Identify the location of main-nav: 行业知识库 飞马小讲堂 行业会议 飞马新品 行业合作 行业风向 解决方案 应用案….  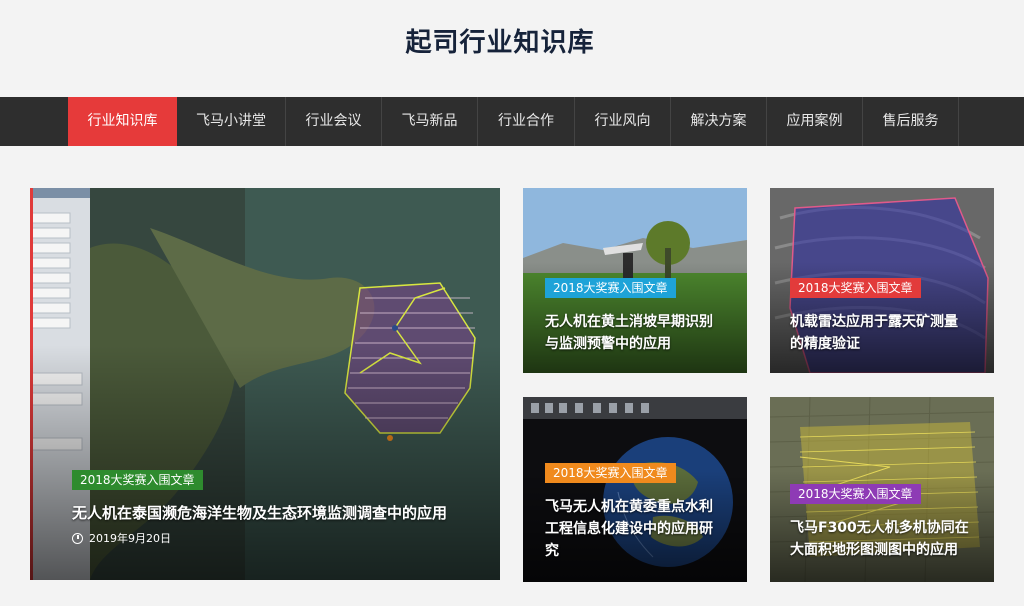
(512, 121).